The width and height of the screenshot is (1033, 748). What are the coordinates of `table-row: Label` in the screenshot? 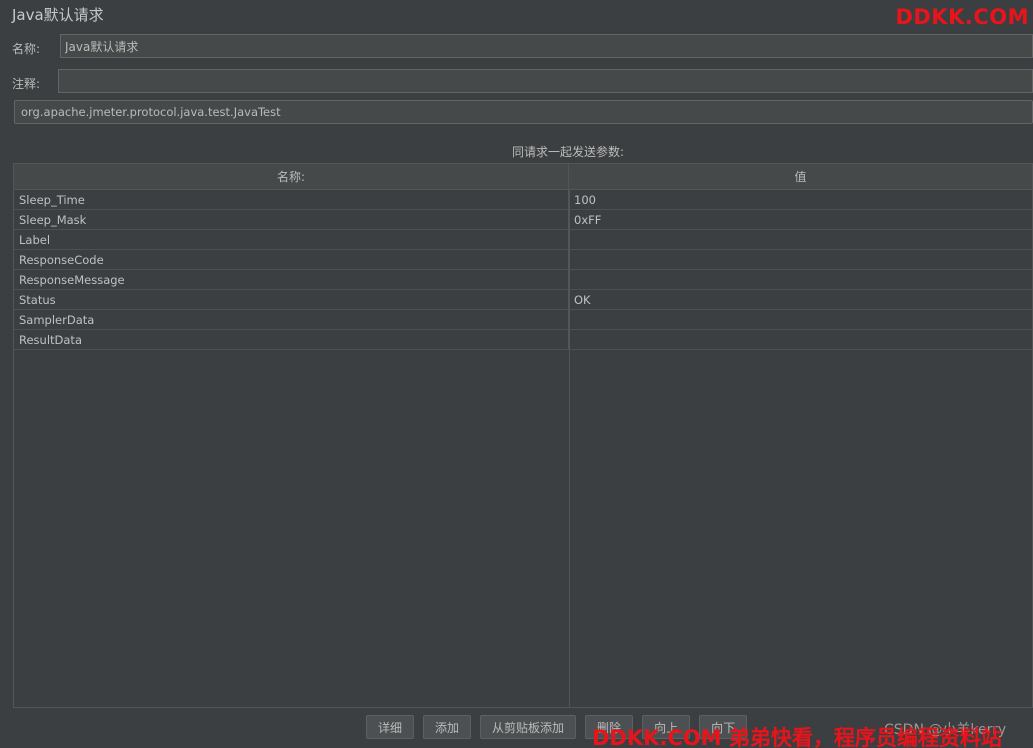 It's located at (523, 240).